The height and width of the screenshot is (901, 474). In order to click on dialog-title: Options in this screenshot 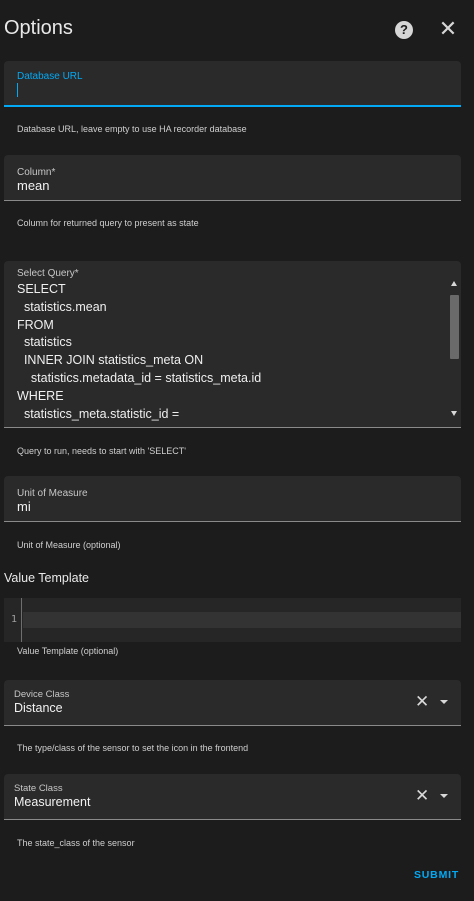, I will do `click(38, 28)`.